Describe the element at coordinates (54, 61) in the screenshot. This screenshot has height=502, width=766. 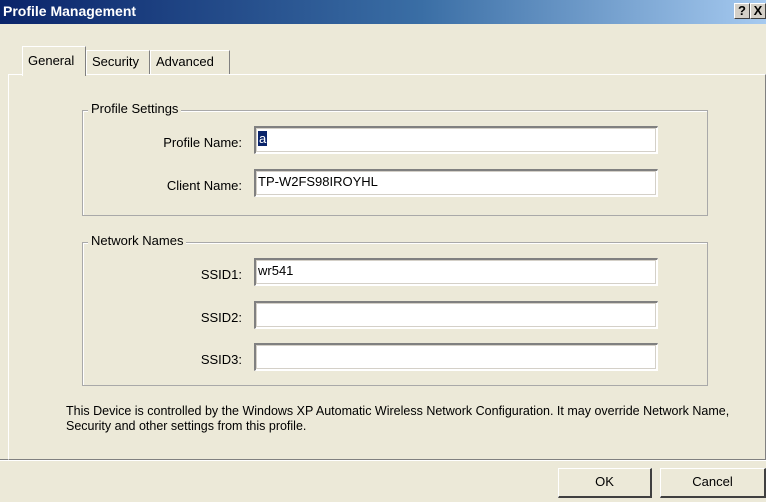
I see `tab-general: General` at that location.